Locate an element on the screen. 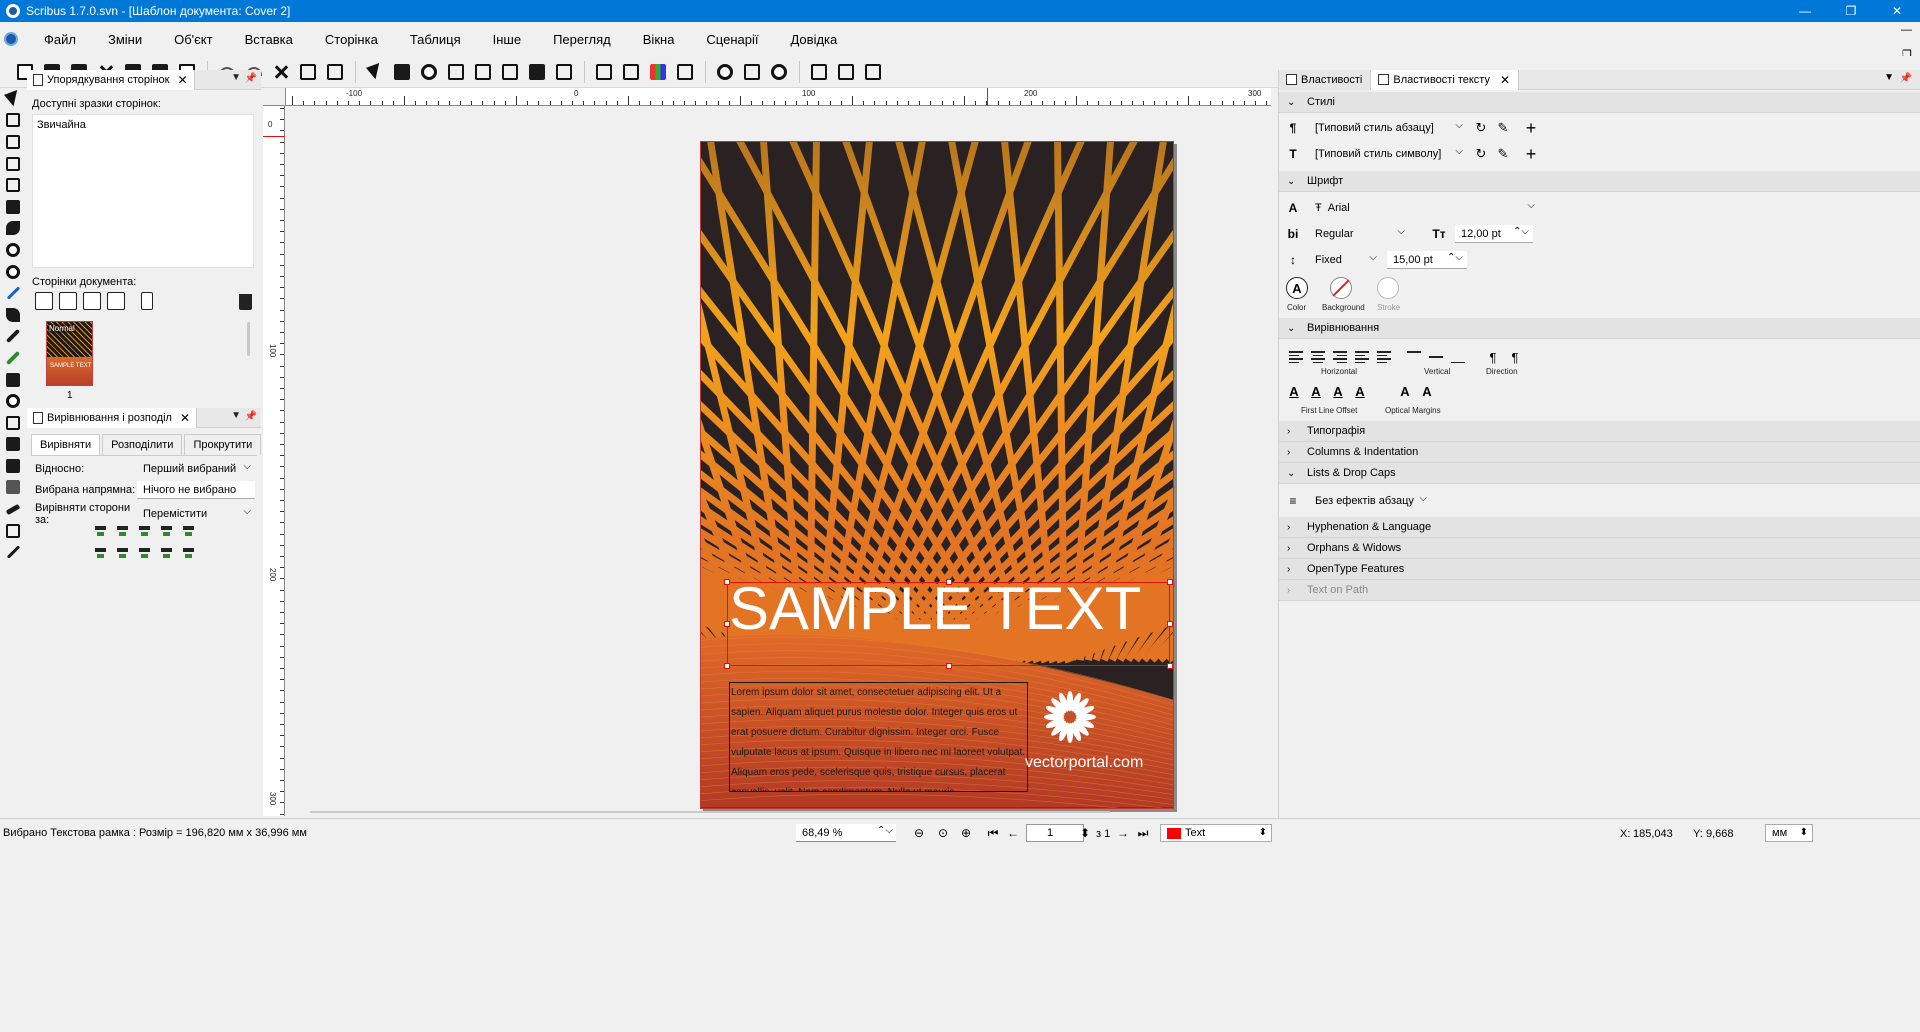 This screenshot has width=1920, height=1032. zoom-out-icon: ⊖ is located at coordinates (919, 833).